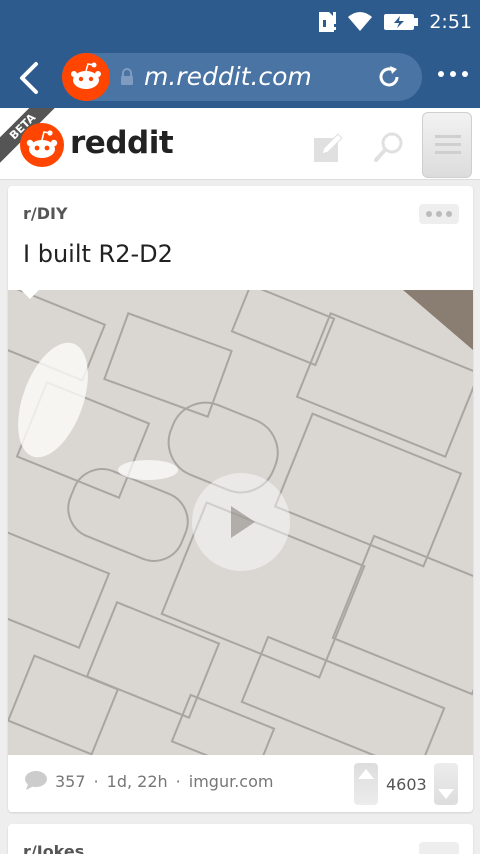 The image size is (480, 854). Describe the element at coordinates (328, 22) in the screenshot. I see `sim-alert-icon` at that location.